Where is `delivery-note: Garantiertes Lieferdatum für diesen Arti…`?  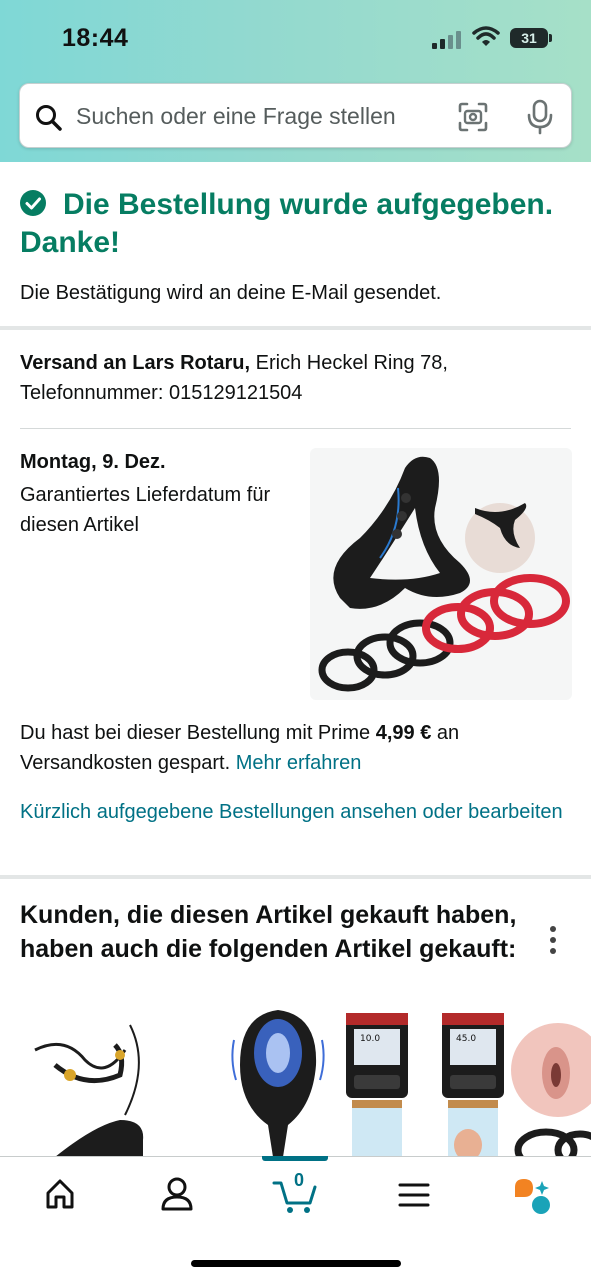 delivery-note: Garantiertes Lieferdatum für diesen Arti… is located at coordinates (145, 510).